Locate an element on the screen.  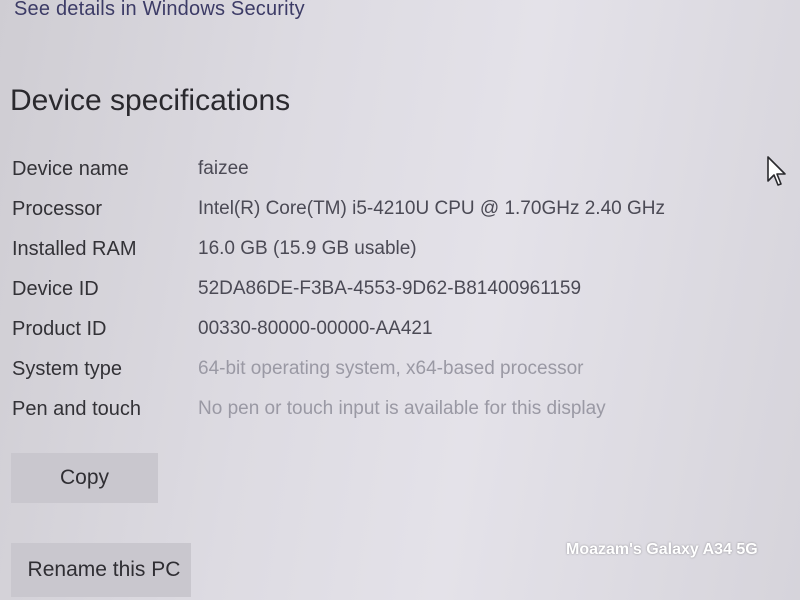
spec-row-installed-ram: Installed RAM 16.0 GB (15.9 GB usable) is located at coordinates (380, 250).